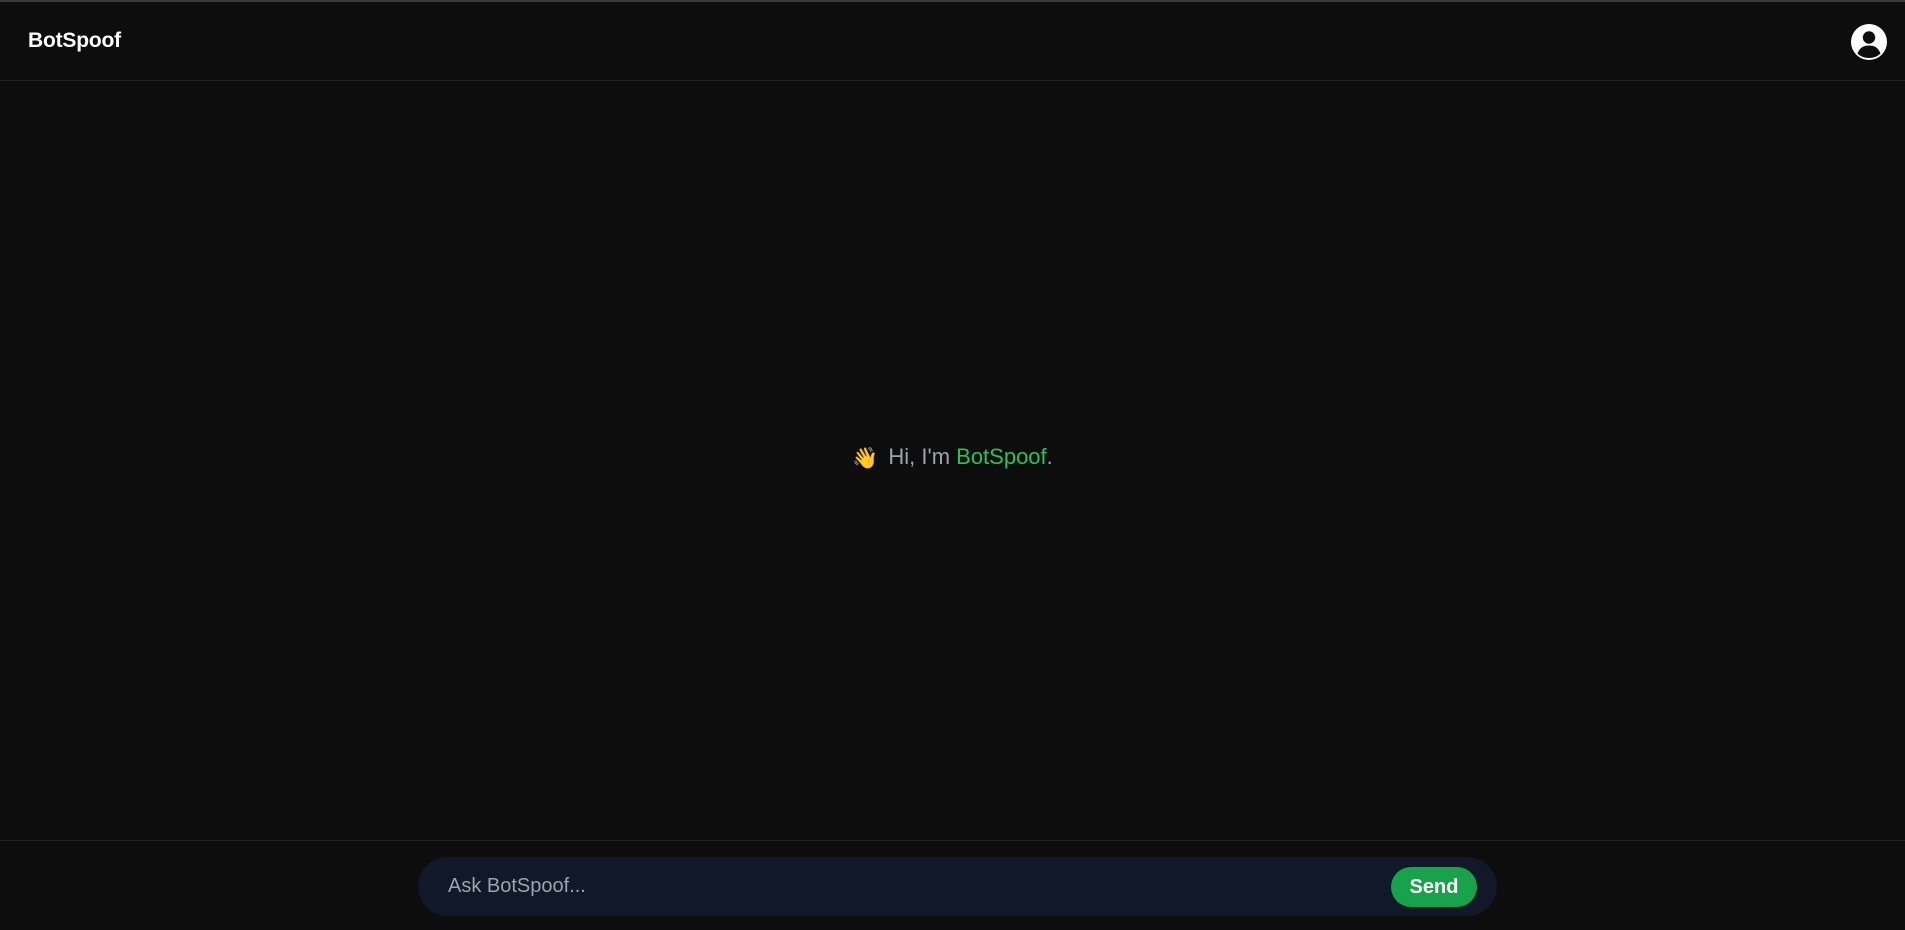 The width and height of the screenshot is (1905, 930). What do you see at coordinates (1001, 456) in the screenshot?
I see `greeting-bot-name: BotSpoof` at bounding box center [1001, 456].